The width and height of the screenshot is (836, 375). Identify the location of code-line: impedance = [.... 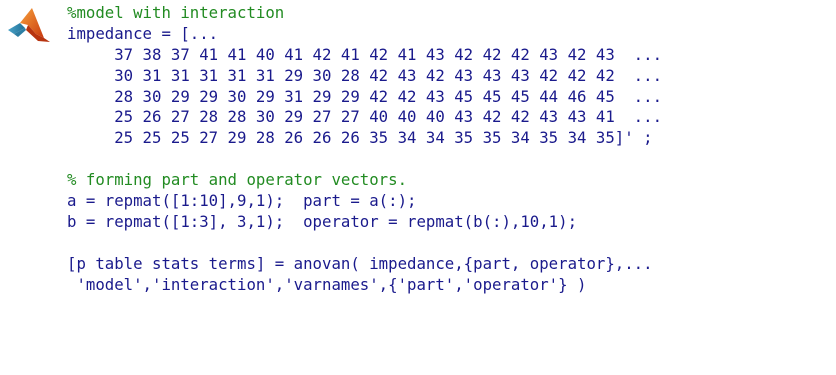
(143, 33).